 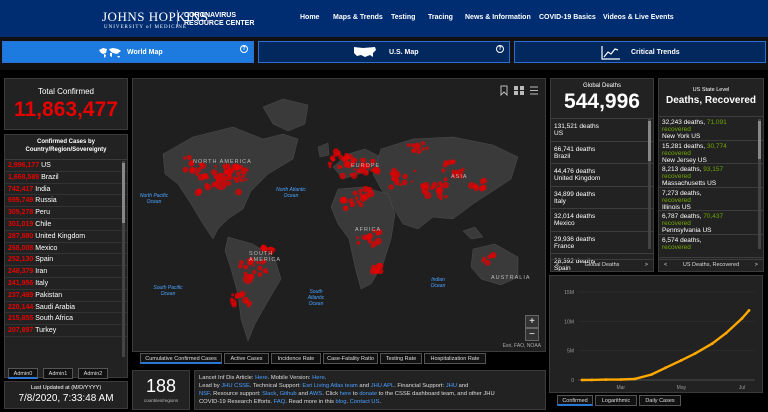 What do you see at coordinates (181, 358) in the screenshot?
I see `tab-cumulative-confirmed: Cumulative Confirmed Cases` at bounding box center [181, 358].